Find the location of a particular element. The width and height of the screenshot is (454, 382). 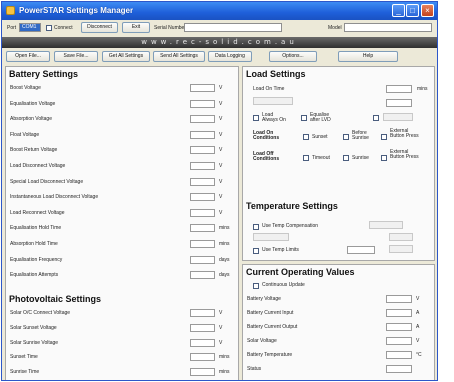

setting-label: Battery Voltage is located at coordinates (264, 299).